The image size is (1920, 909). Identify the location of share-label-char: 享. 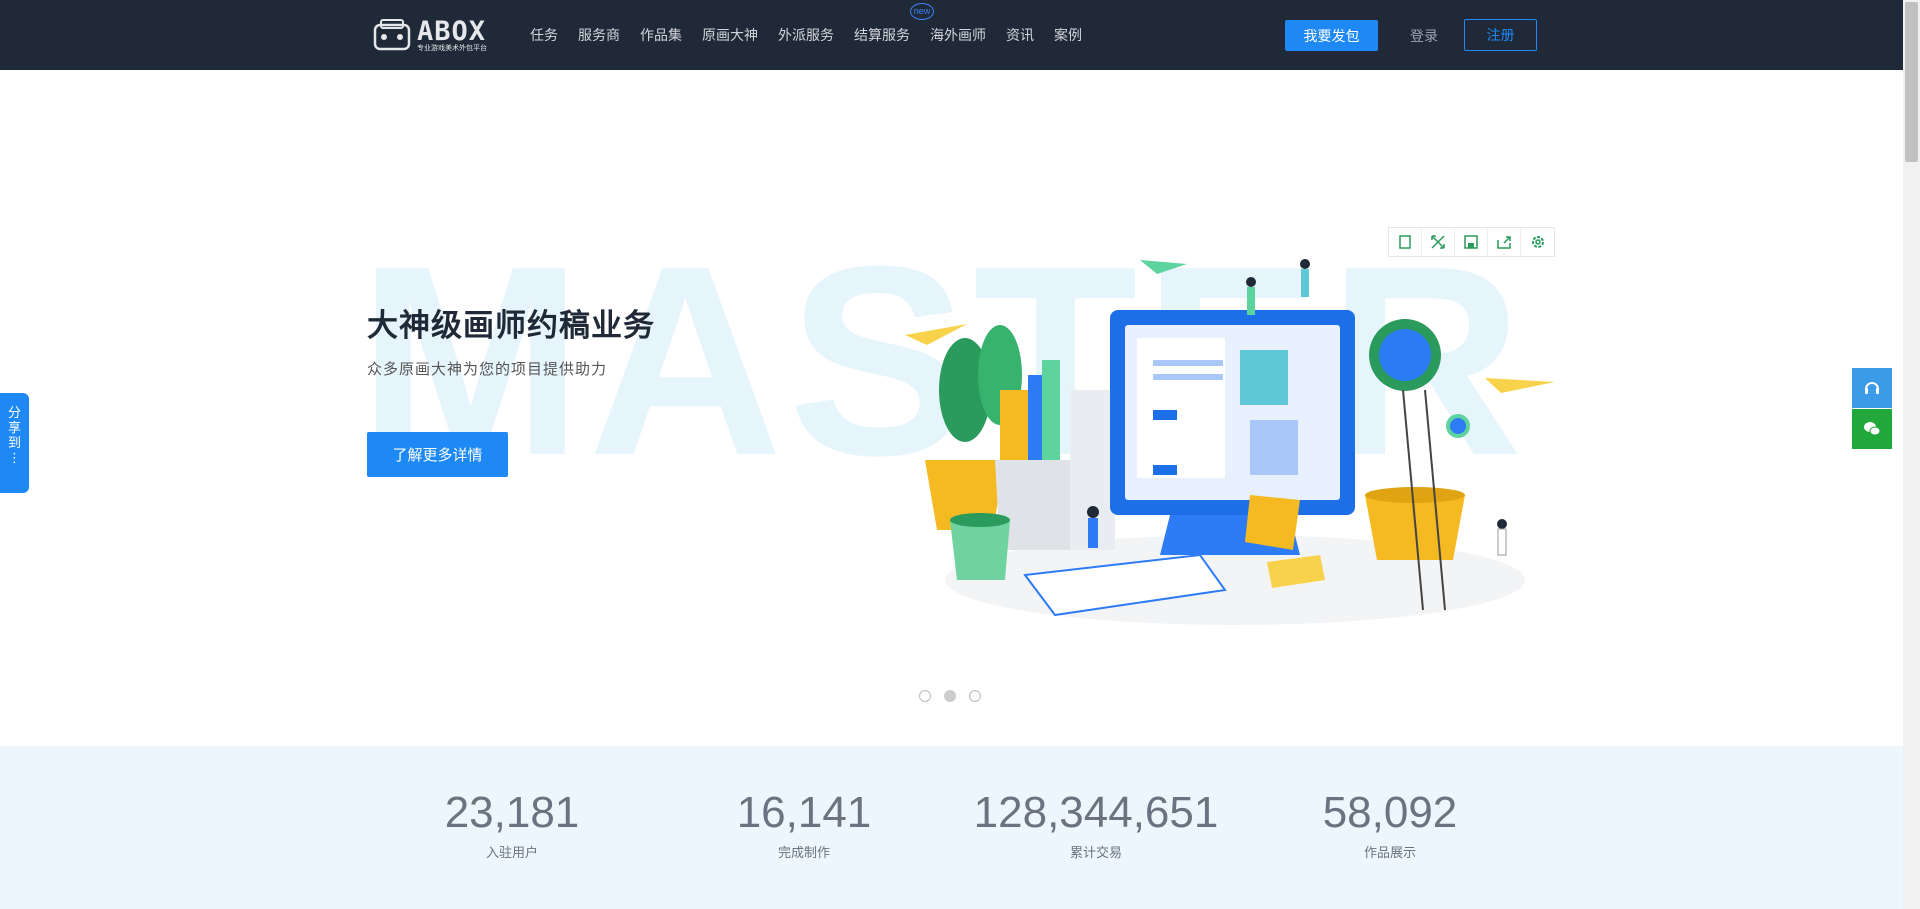
(14, 427).